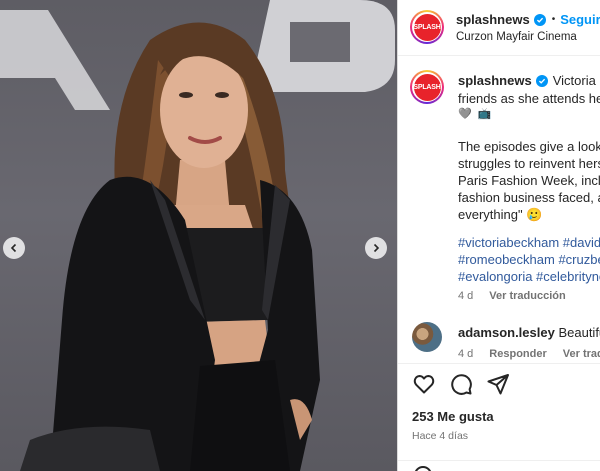  I want to click on caption-age: 4 d, so click(466, 296).